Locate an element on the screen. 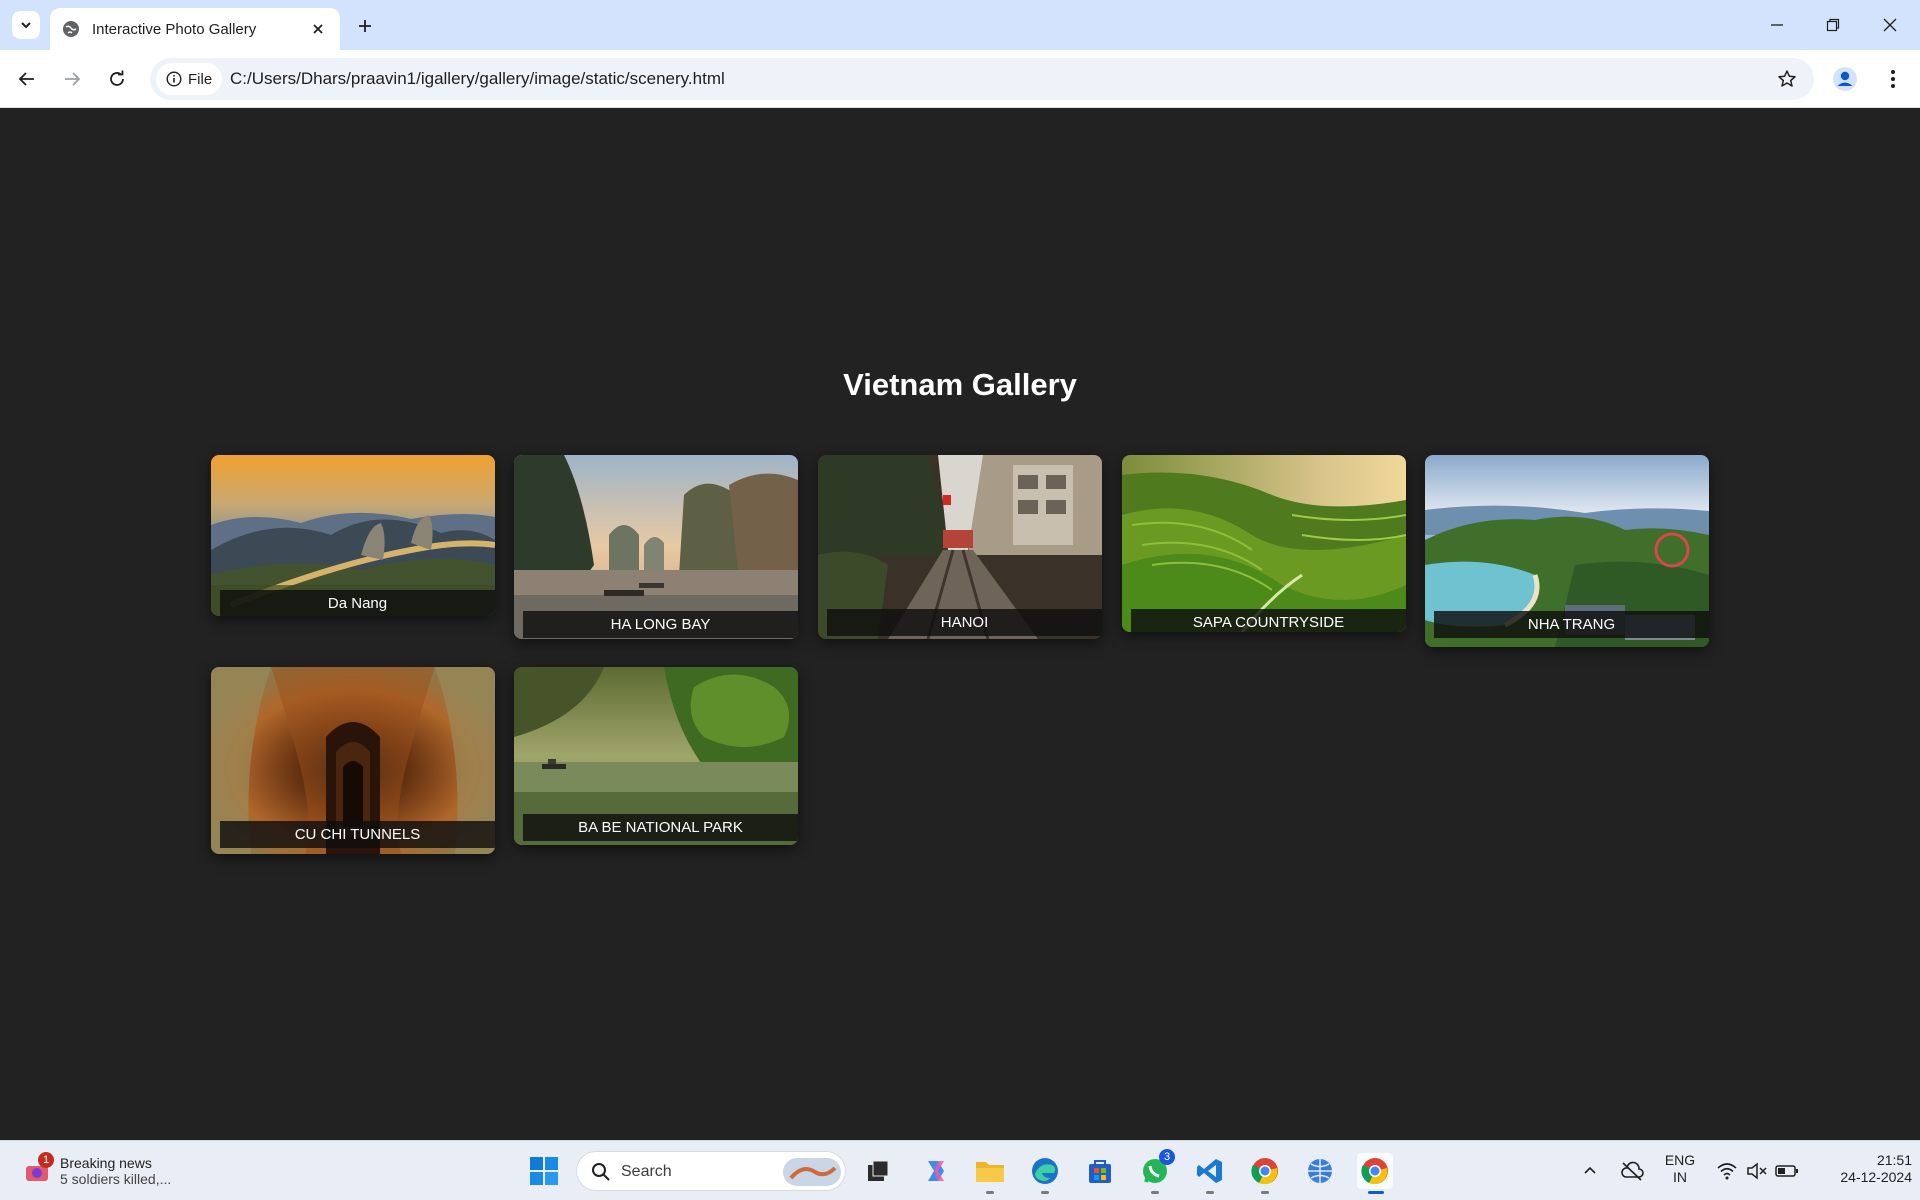 Image resolution: width=1920 pixels, height=1200 pixels. wifi-button is located at coordinates (1727, 1171).